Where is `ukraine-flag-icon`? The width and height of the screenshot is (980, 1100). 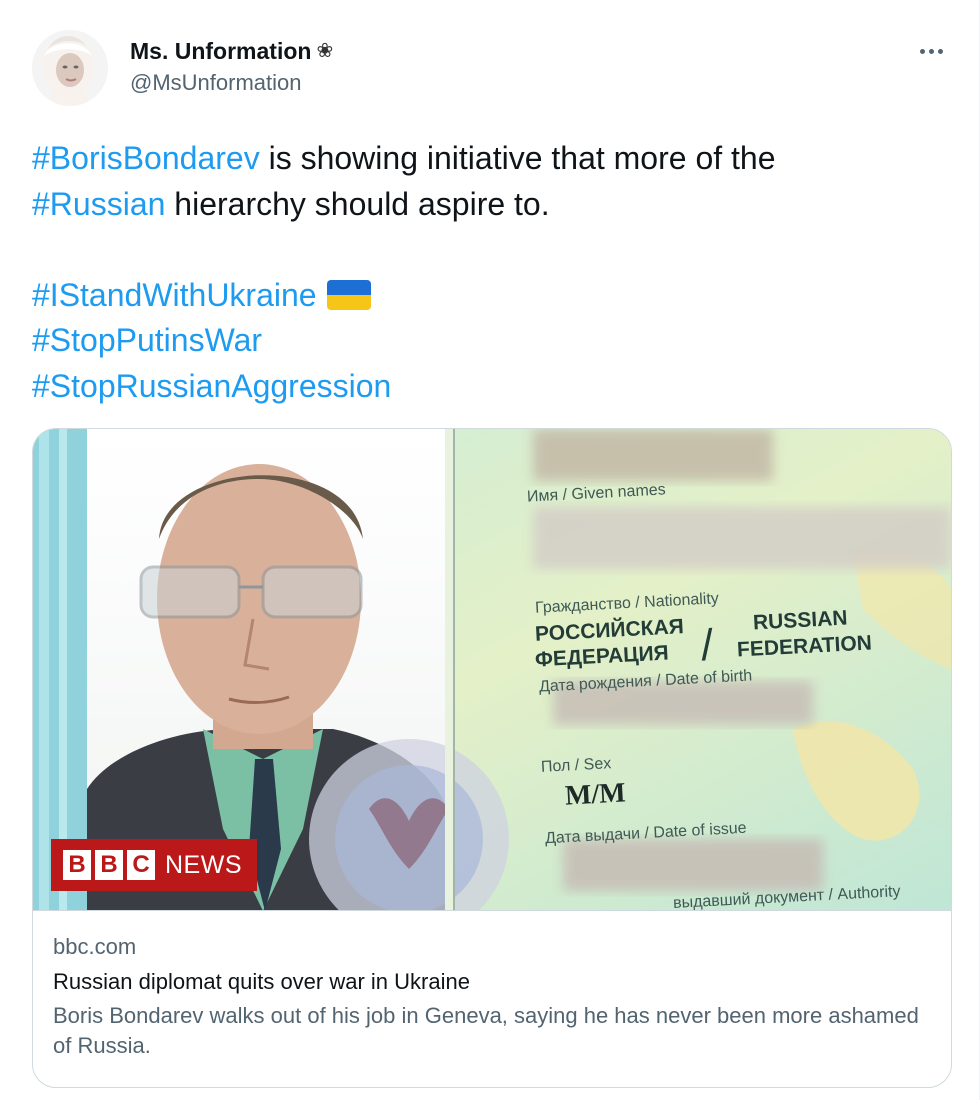 ukraine-flag-icon is located at coordinates (348, 294).